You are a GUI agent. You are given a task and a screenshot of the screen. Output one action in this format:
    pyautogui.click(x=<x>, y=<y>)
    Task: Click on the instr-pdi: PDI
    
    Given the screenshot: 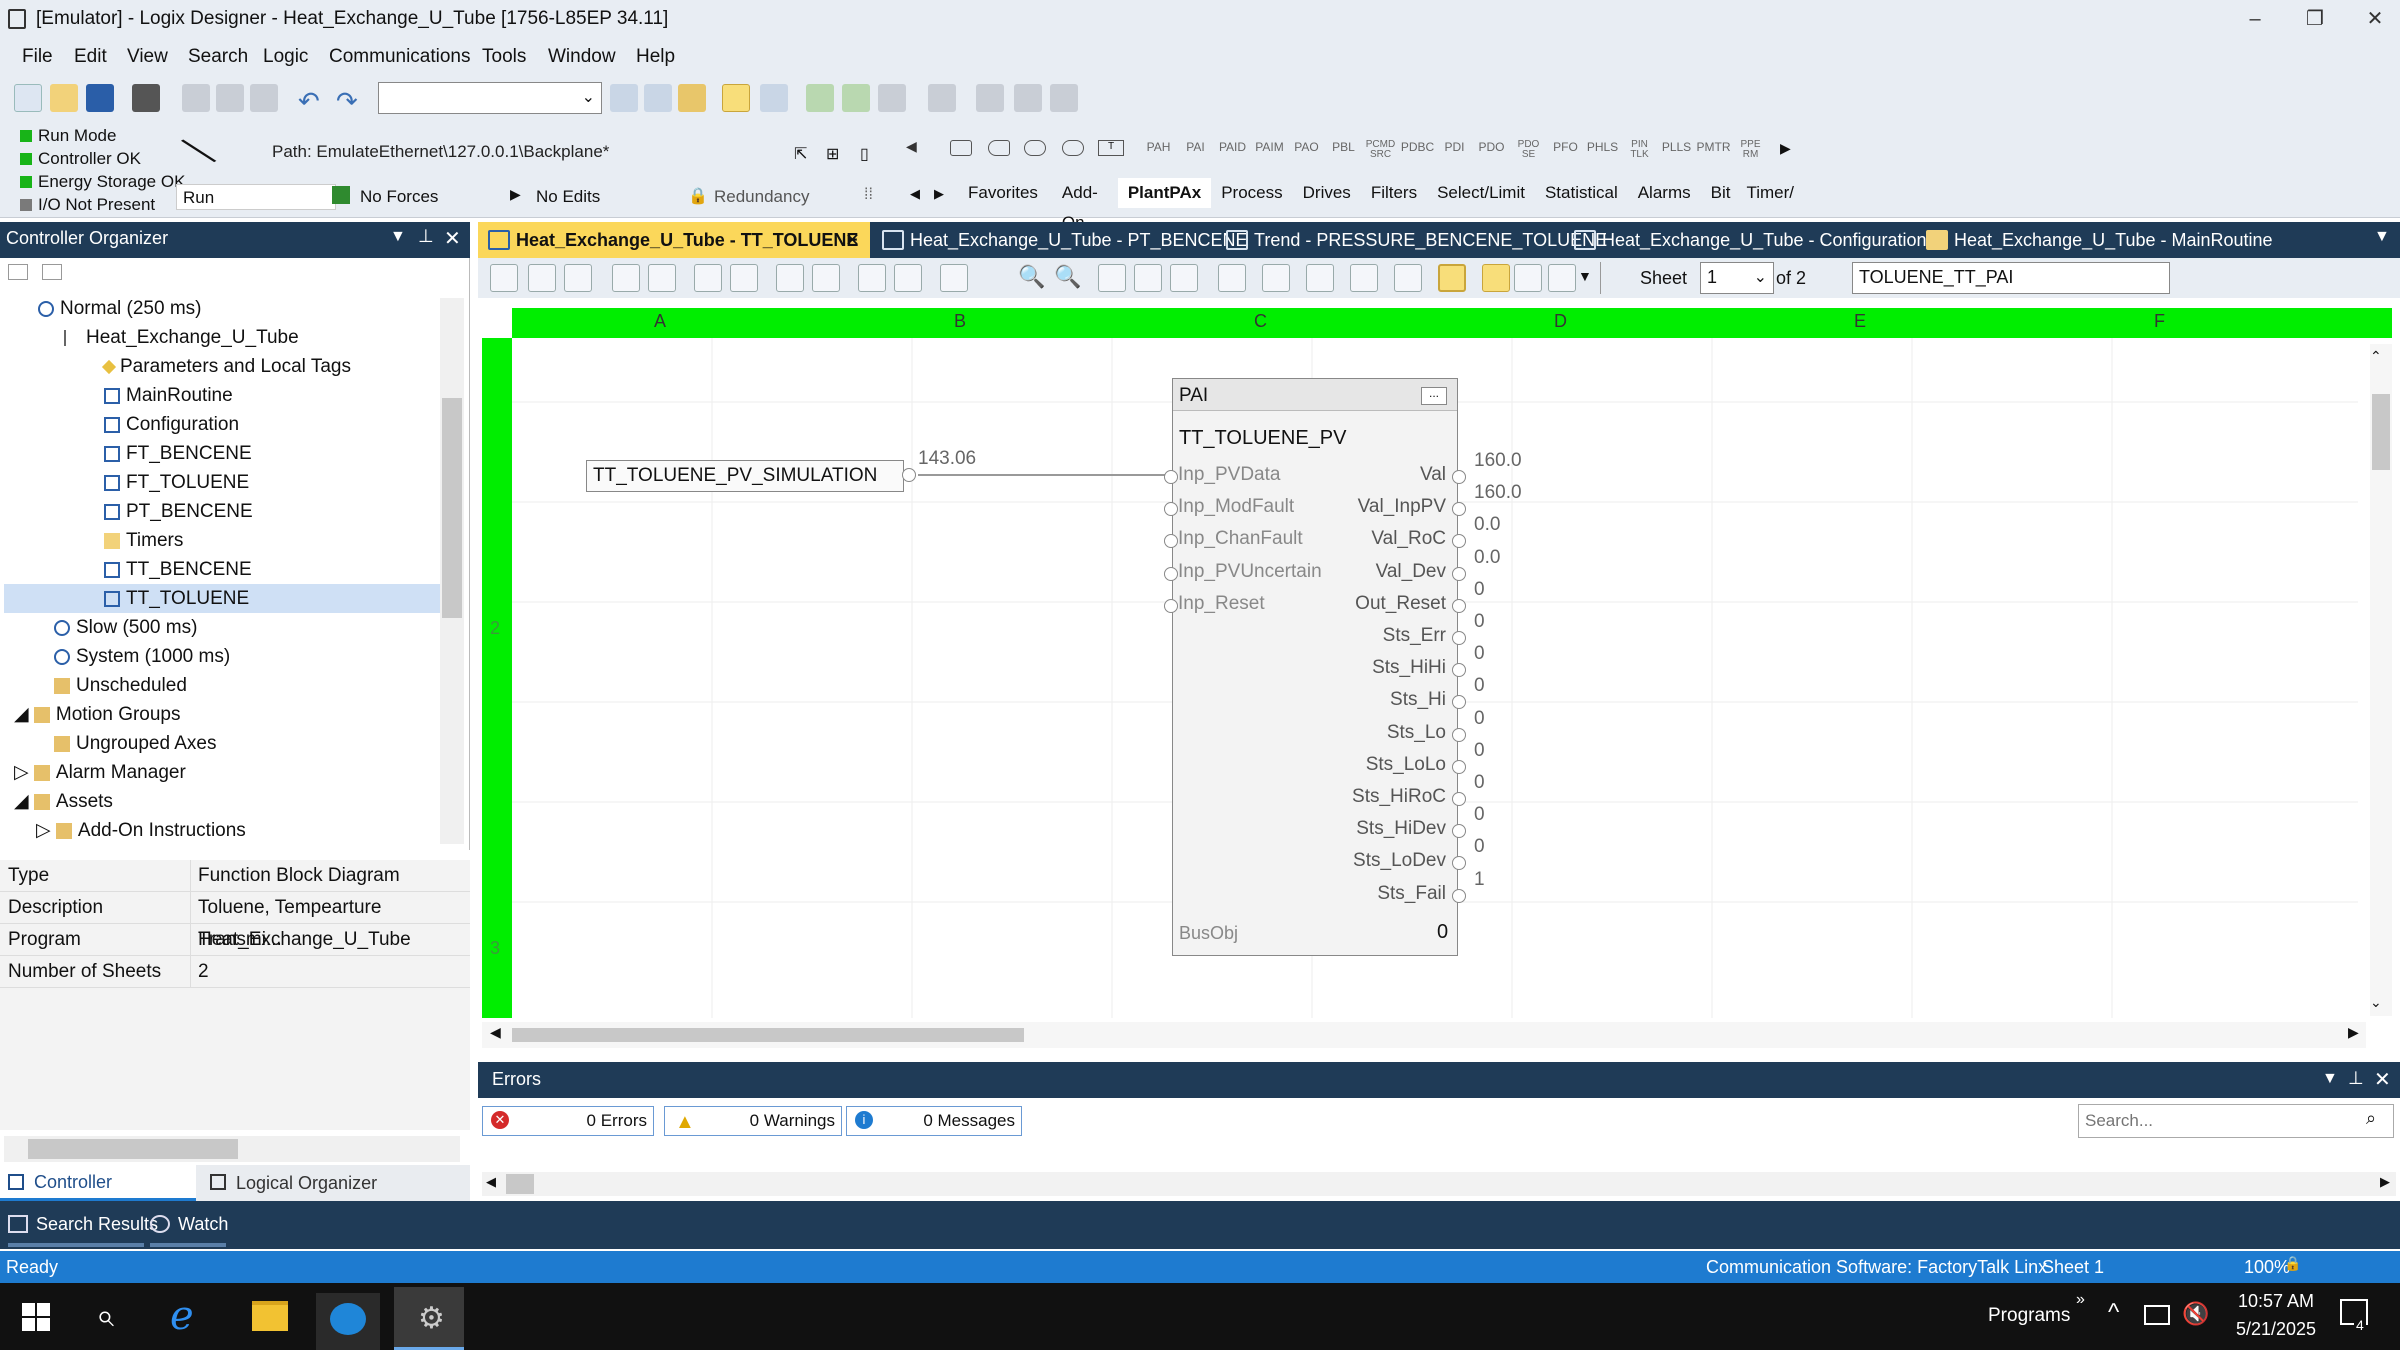 What is the action you would take?
    pyautogui.click(x=1454, y=150)
    